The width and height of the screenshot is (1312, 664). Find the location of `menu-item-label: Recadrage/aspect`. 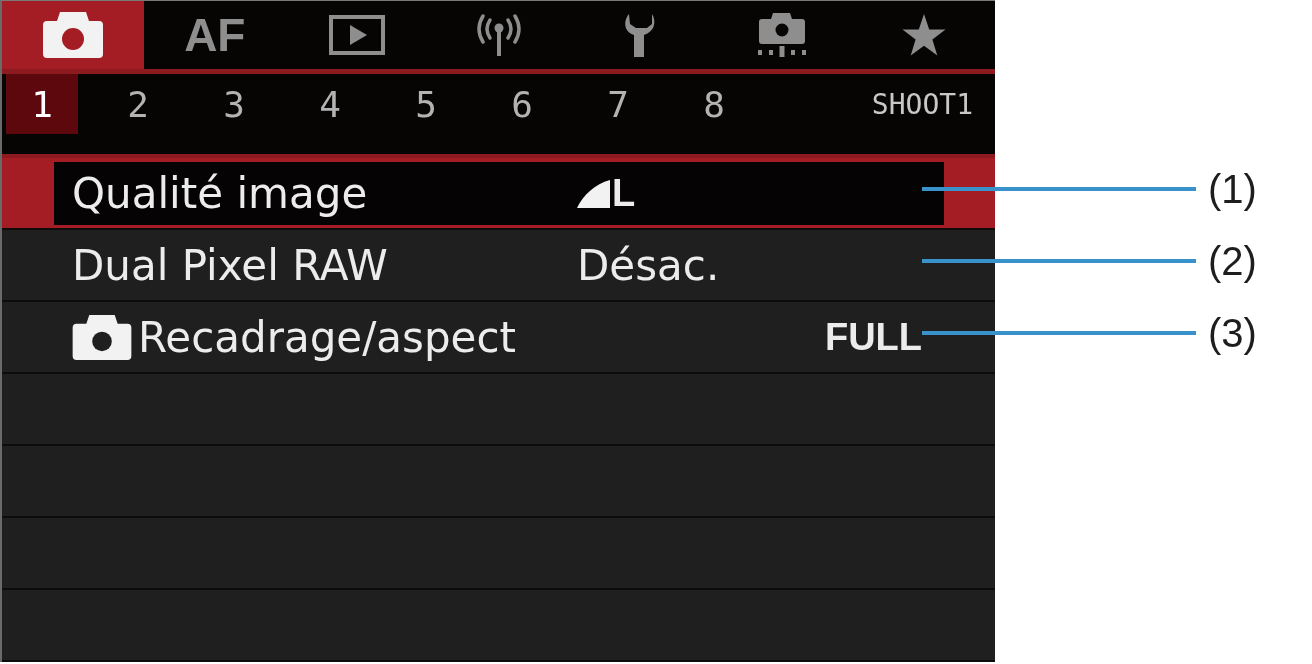

menu-item-label: Recadrage/aspect is located at coordinates (327, 337).